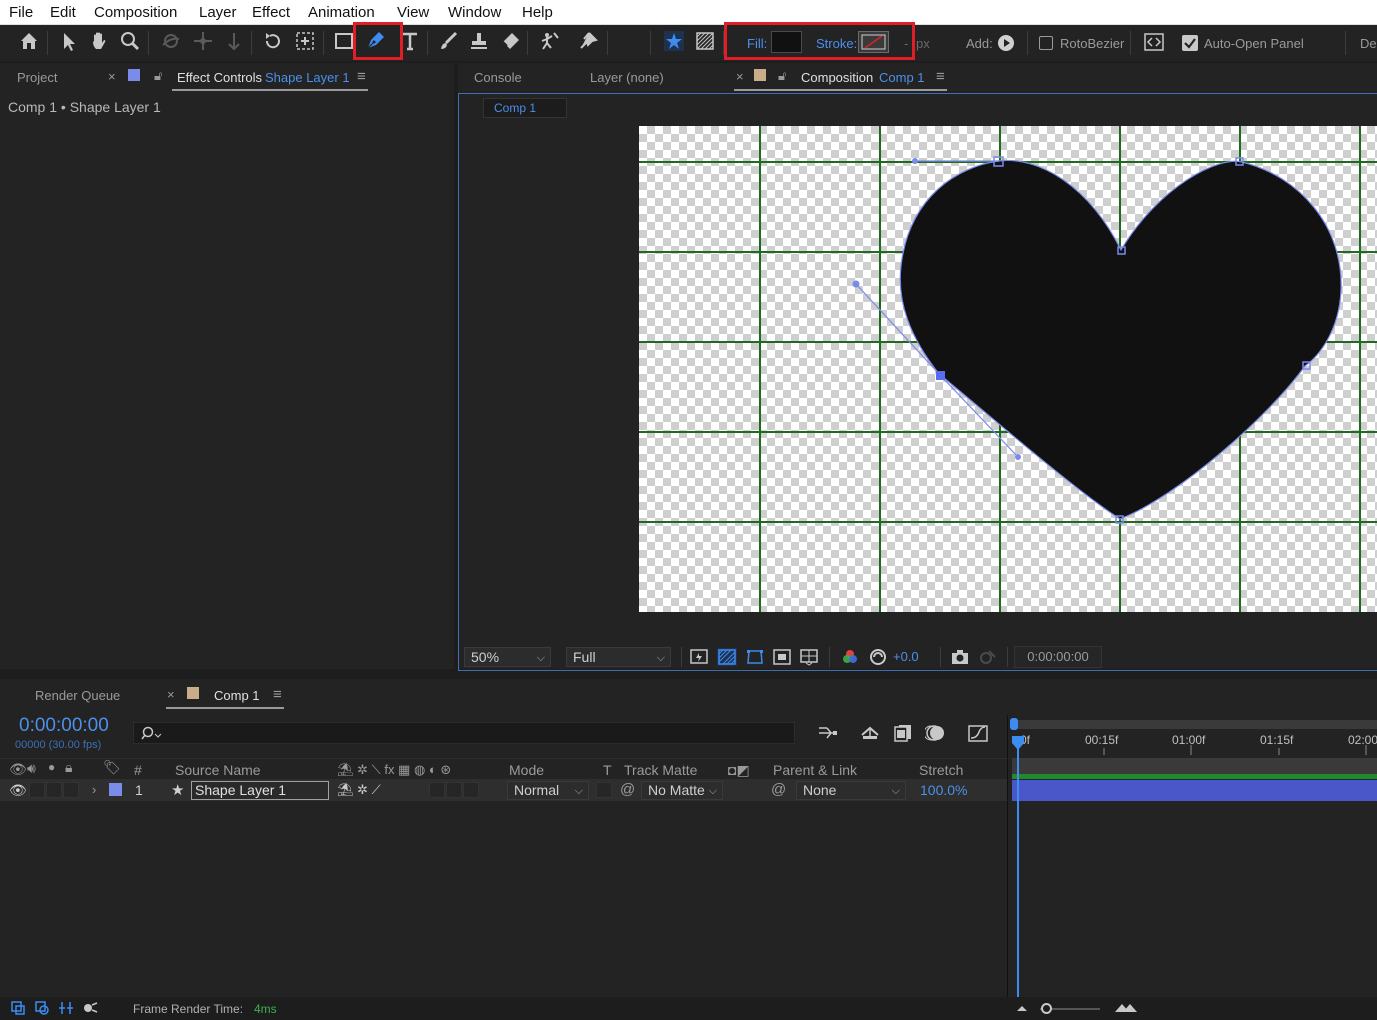  Describe the element at coordinates (878, 657) in the screenshot. I see `reset-exposure-icon` at that location.